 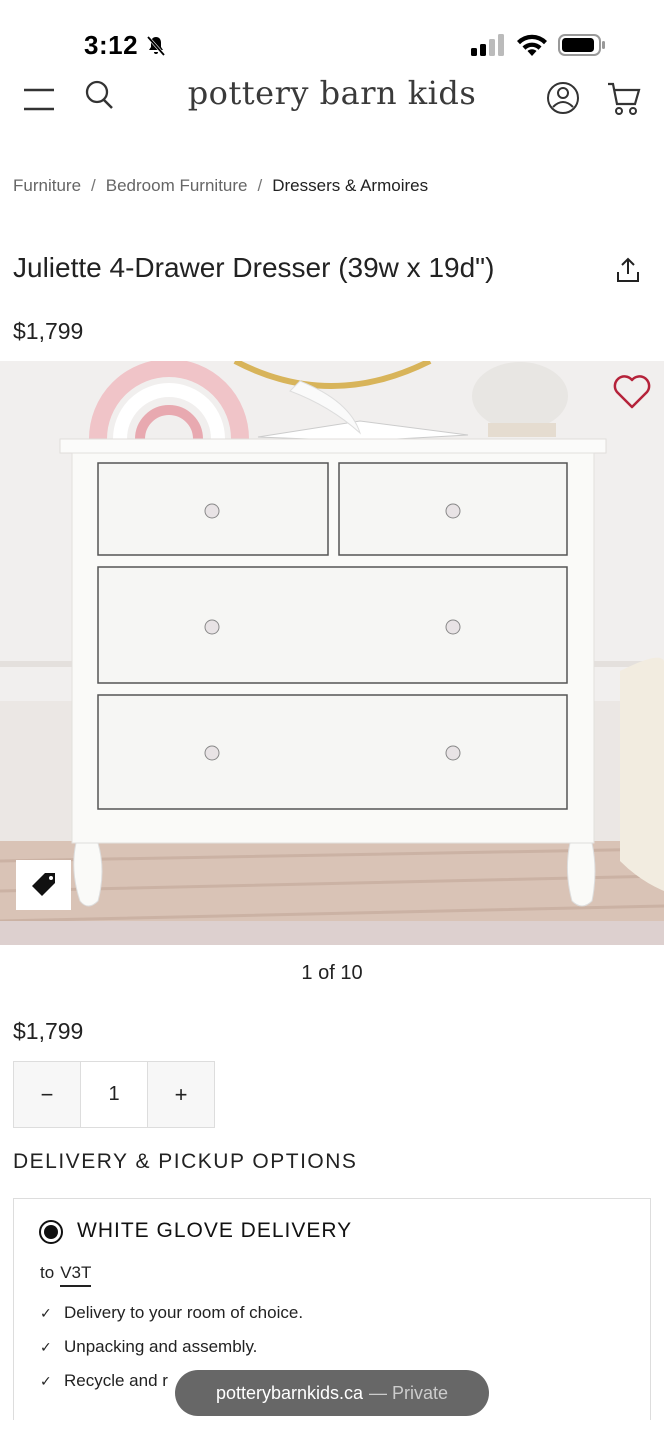 What do you see at coordinates (76, 1275) in the screenshot?
I see `postal-code-link: V3T` at bounding box center [76, 1275].